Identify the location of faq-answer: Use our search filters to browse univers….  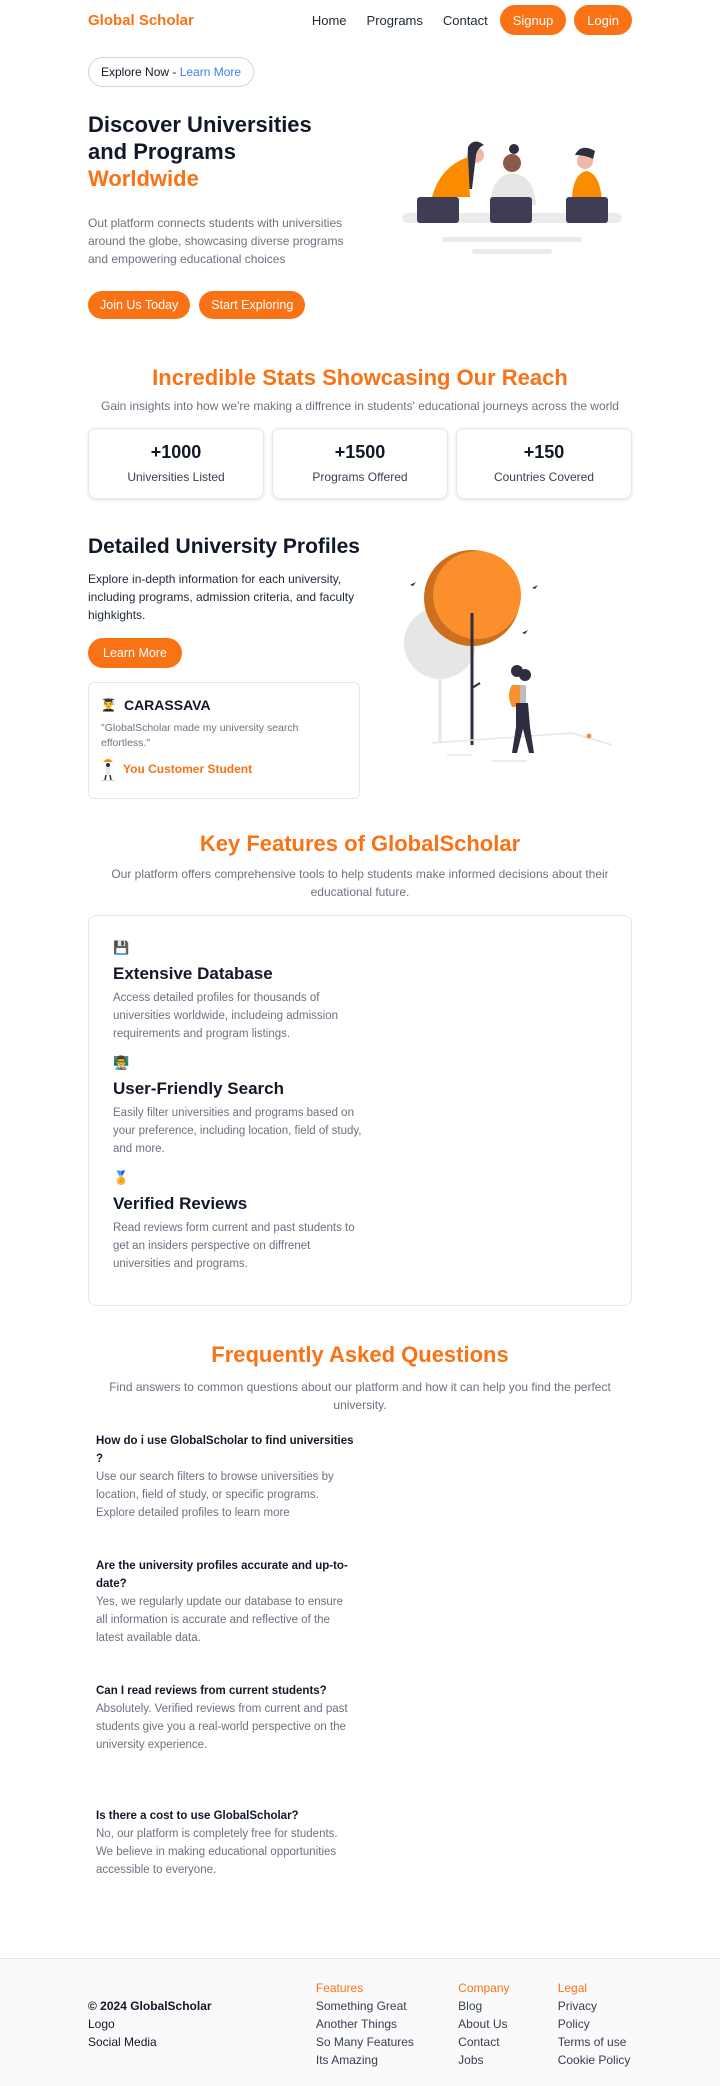
(215, 1495).